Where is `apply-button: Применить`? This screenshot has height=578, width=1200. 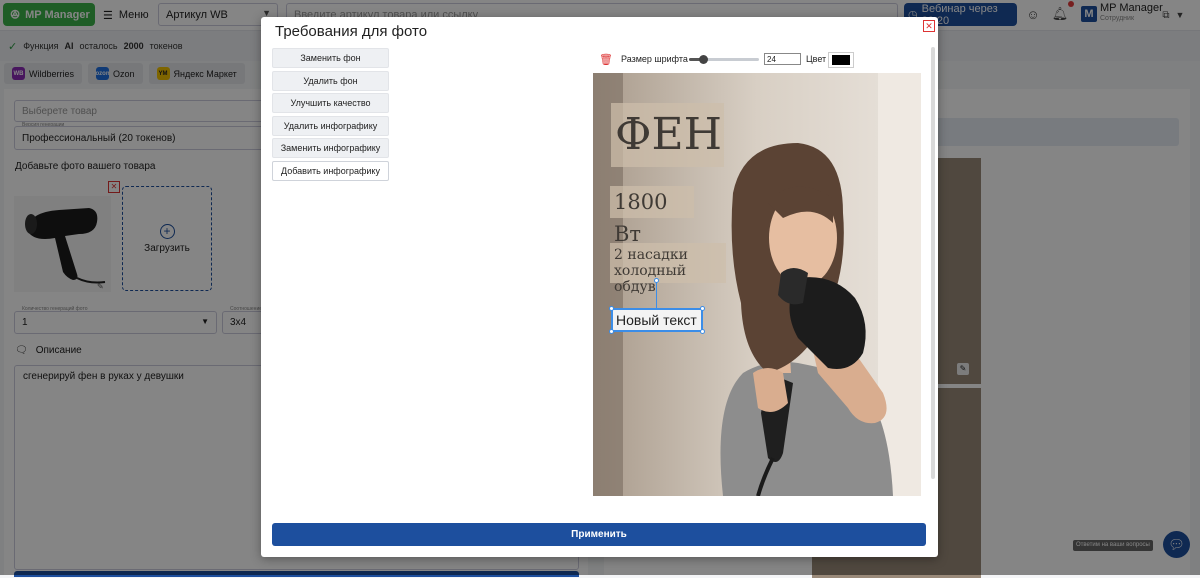 apply-button: Применить is located at coordinates (599, 534).